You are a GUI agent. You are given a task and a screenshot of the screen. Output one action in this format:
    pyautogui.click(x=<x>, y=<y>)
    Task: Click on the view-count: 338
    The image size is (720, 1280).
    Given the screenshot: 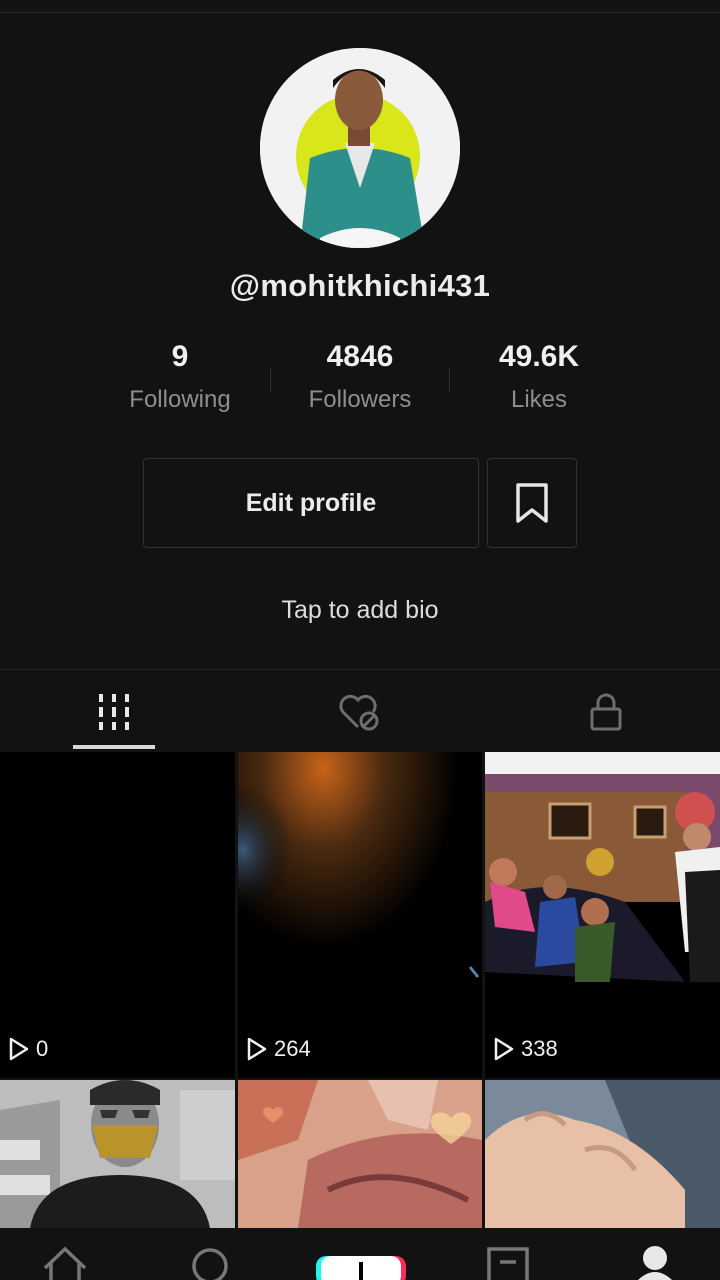 What is the action you would take?
    pyautogui.click(x=525, y=1049)
    